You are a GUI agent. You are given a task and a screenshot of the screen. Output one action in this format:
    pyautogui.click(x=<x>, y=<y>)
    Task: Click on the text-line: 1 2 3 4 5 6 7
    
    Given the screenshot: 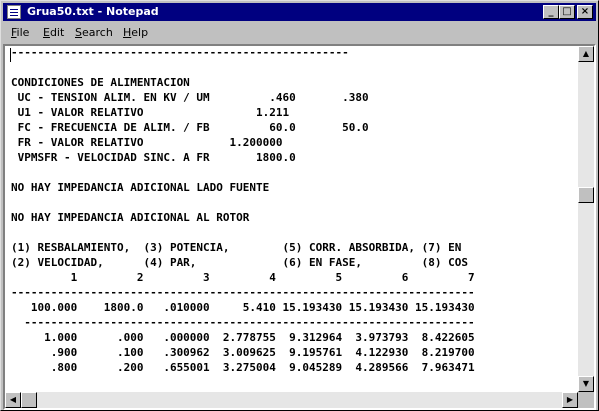 What is the action you would take?
    pyautogui.click(x=243, y=277)
    